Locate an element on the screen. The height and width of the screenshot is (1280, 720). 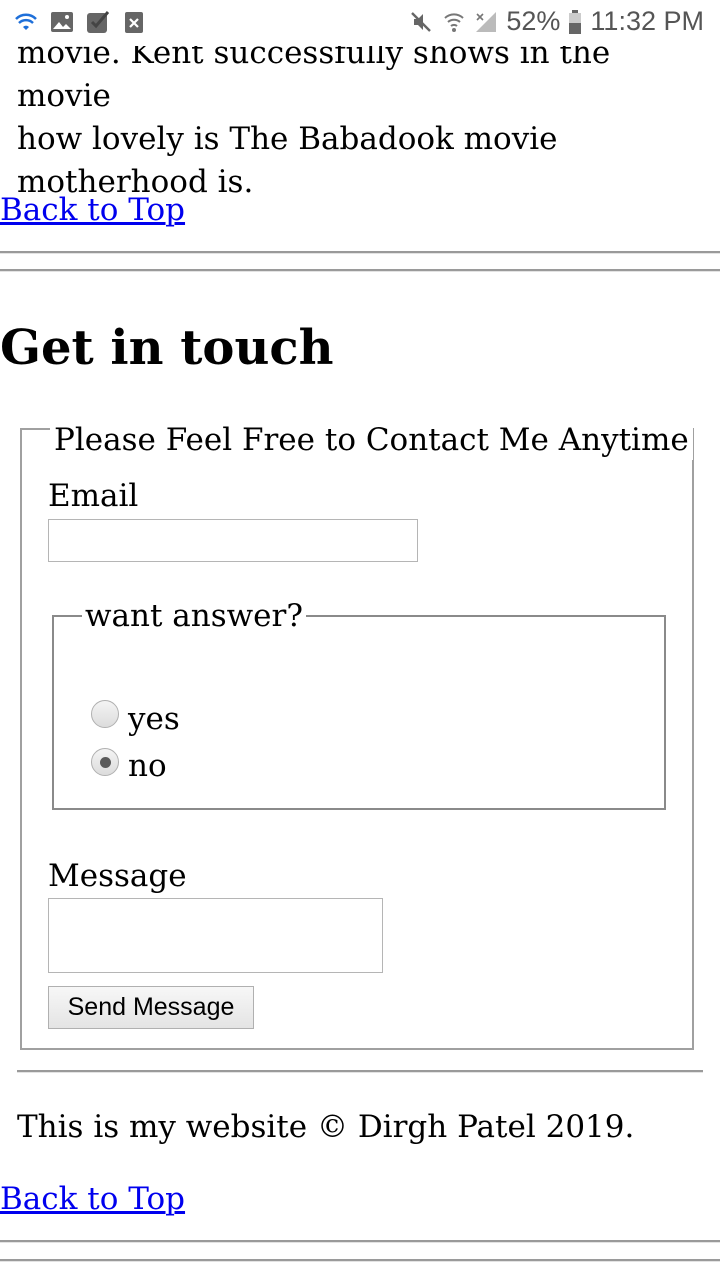
contact-form-legend: Please Feel Free to Contact Me Anytime is located at coordinates (371, 440).